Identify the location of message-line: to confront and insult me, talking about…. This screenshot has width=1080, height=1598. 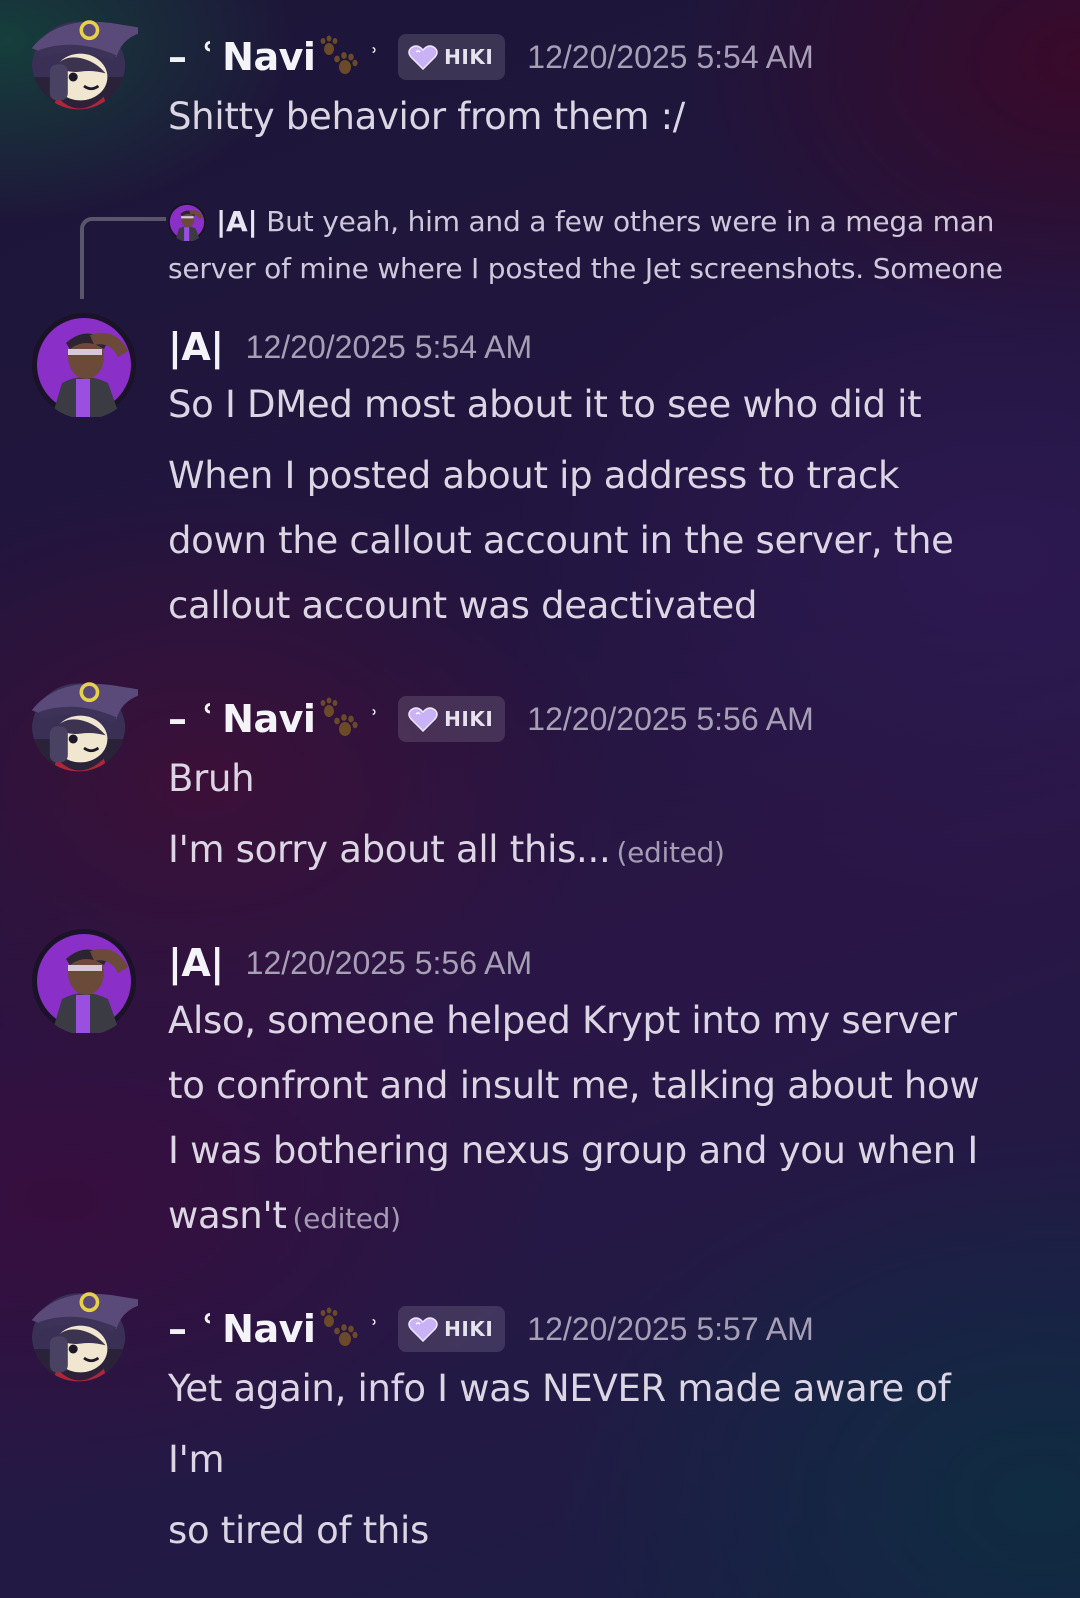
(574, 1085).